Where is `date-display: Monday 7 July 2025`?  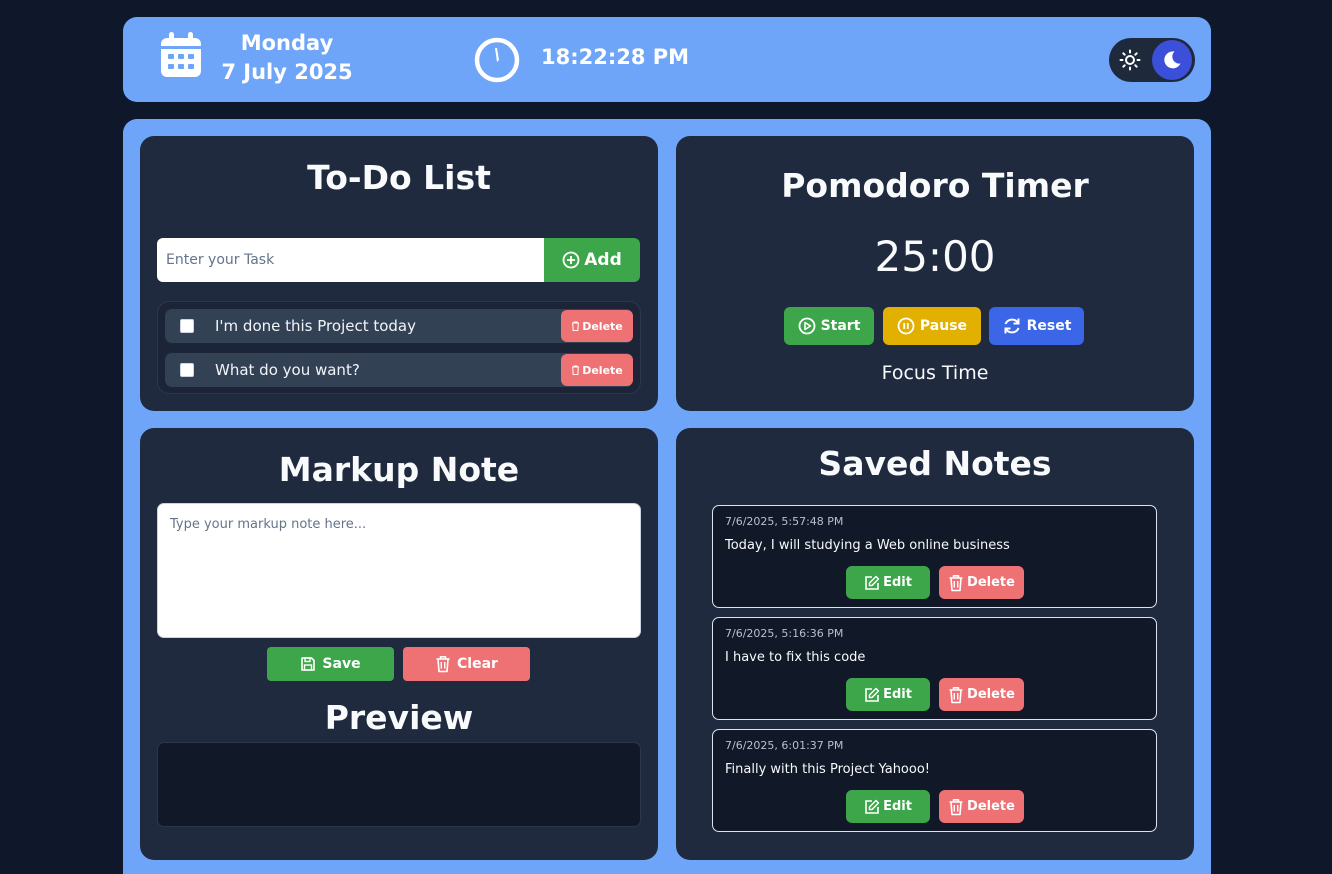 date-display: Monday 7 July 2025 is located at coordinates (287, 58).